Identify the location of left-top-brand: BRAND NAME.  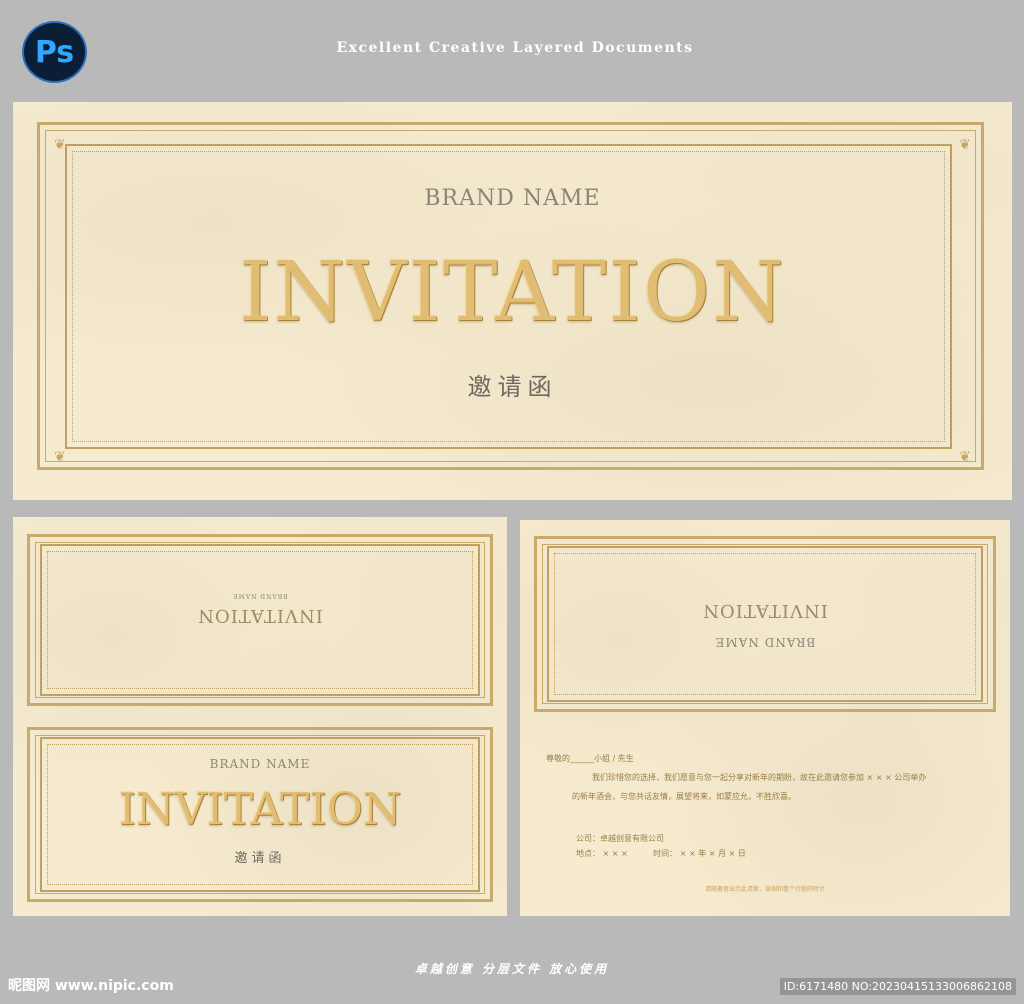
(260, 595).